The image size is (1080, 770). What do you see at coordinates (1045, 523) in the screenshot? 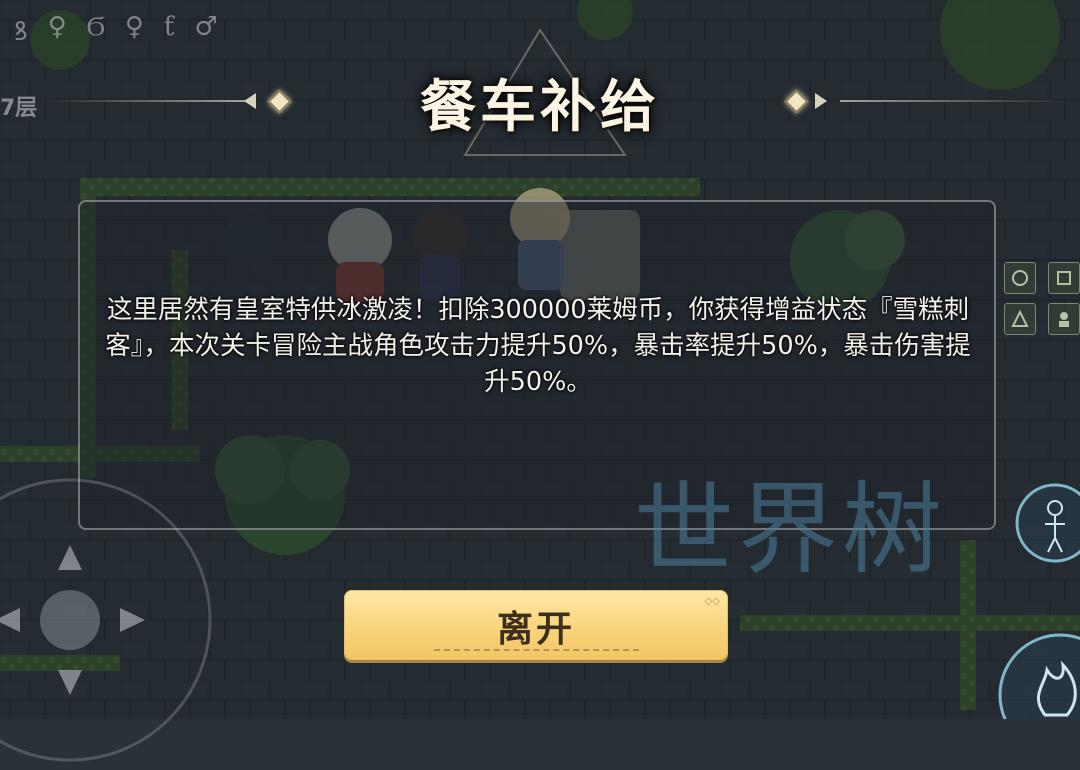
I see `character-silhouette-icon` at bounding box center [1045, 523].